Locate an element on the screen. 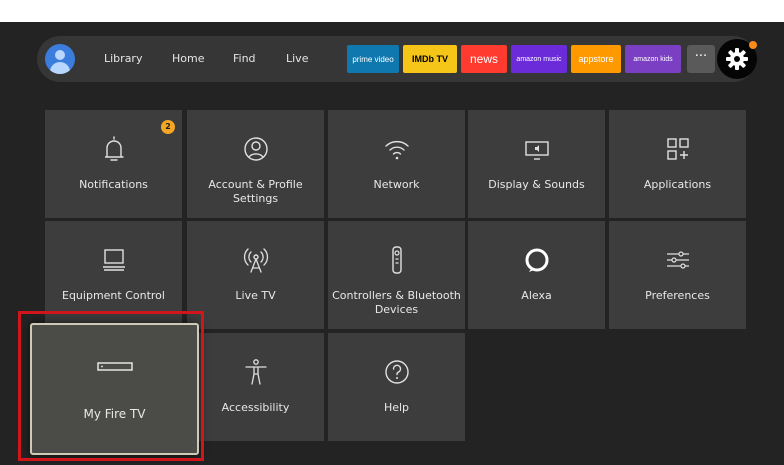 This screenshot has width=784, height=465. nav-library: Library is located at coordinates (123, 59).